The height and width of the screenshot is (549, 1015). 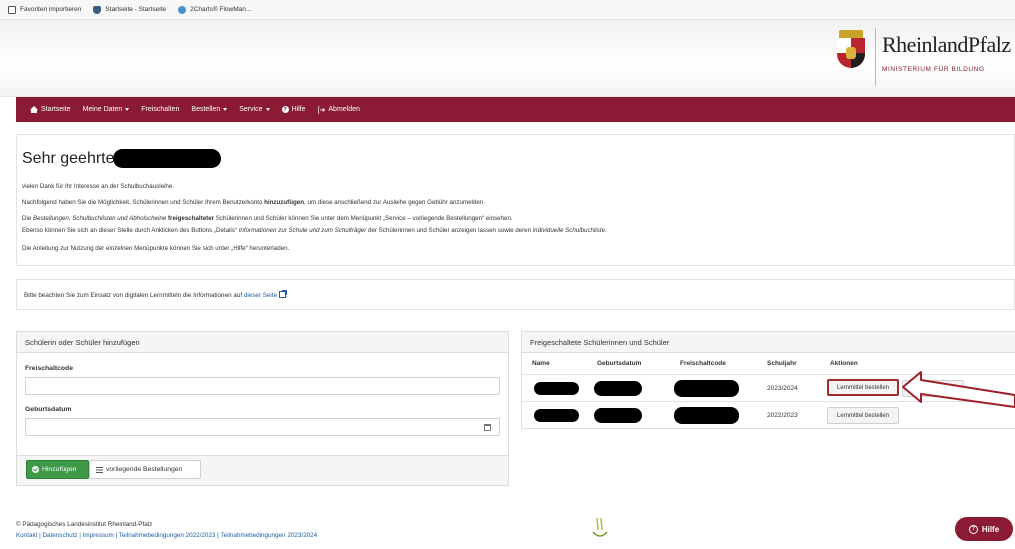 What do you see at coordinates (251, 109) in the screenshot?
I see `nav-label: Service` at bounding box center [251, 109].